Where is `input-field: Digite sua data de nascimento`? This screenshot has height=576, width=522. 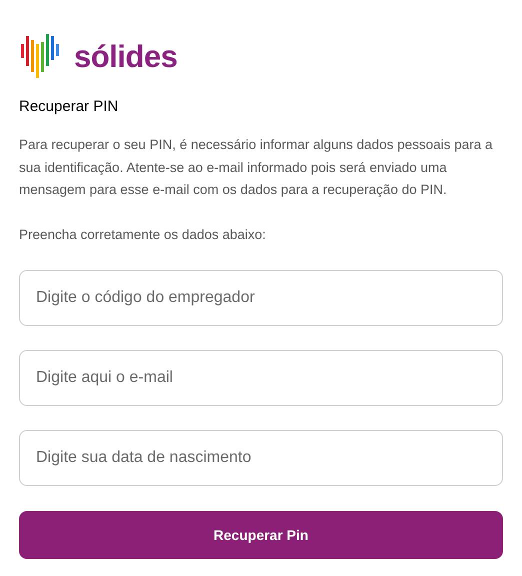 input-field: Digite sua data de nascimento is located at coordinates (261, 458).